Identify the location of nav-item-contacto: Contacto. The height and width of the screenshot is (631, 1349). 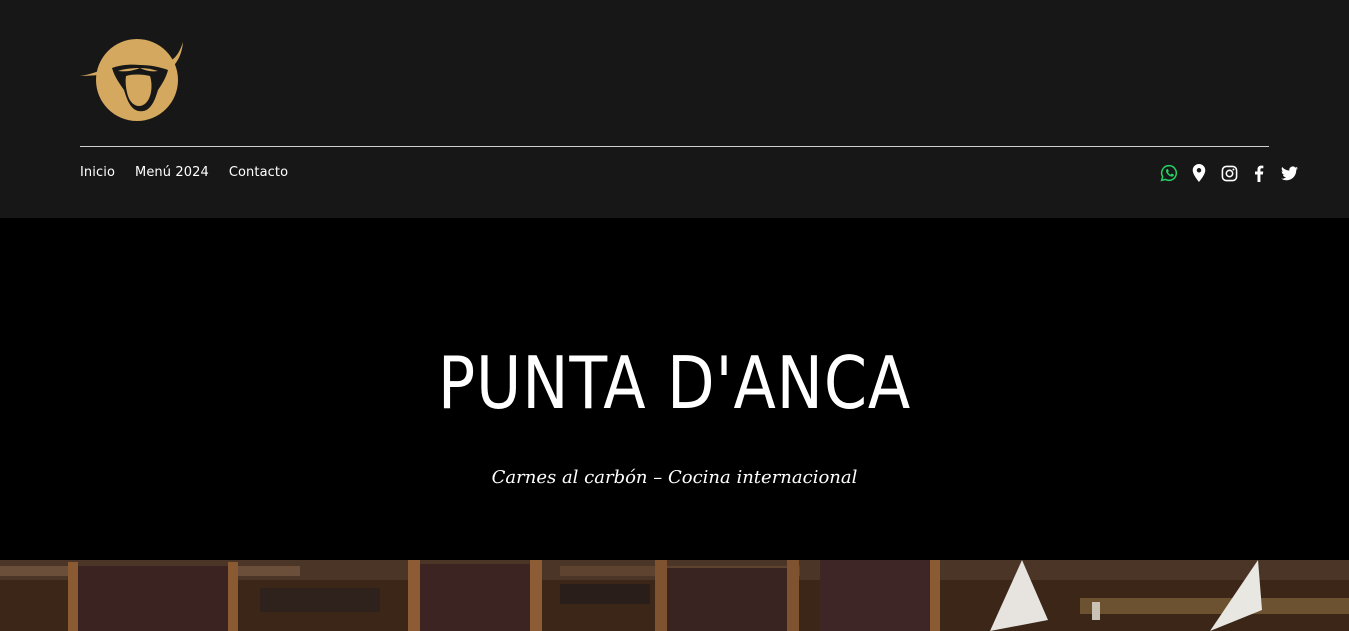
(258, 173).